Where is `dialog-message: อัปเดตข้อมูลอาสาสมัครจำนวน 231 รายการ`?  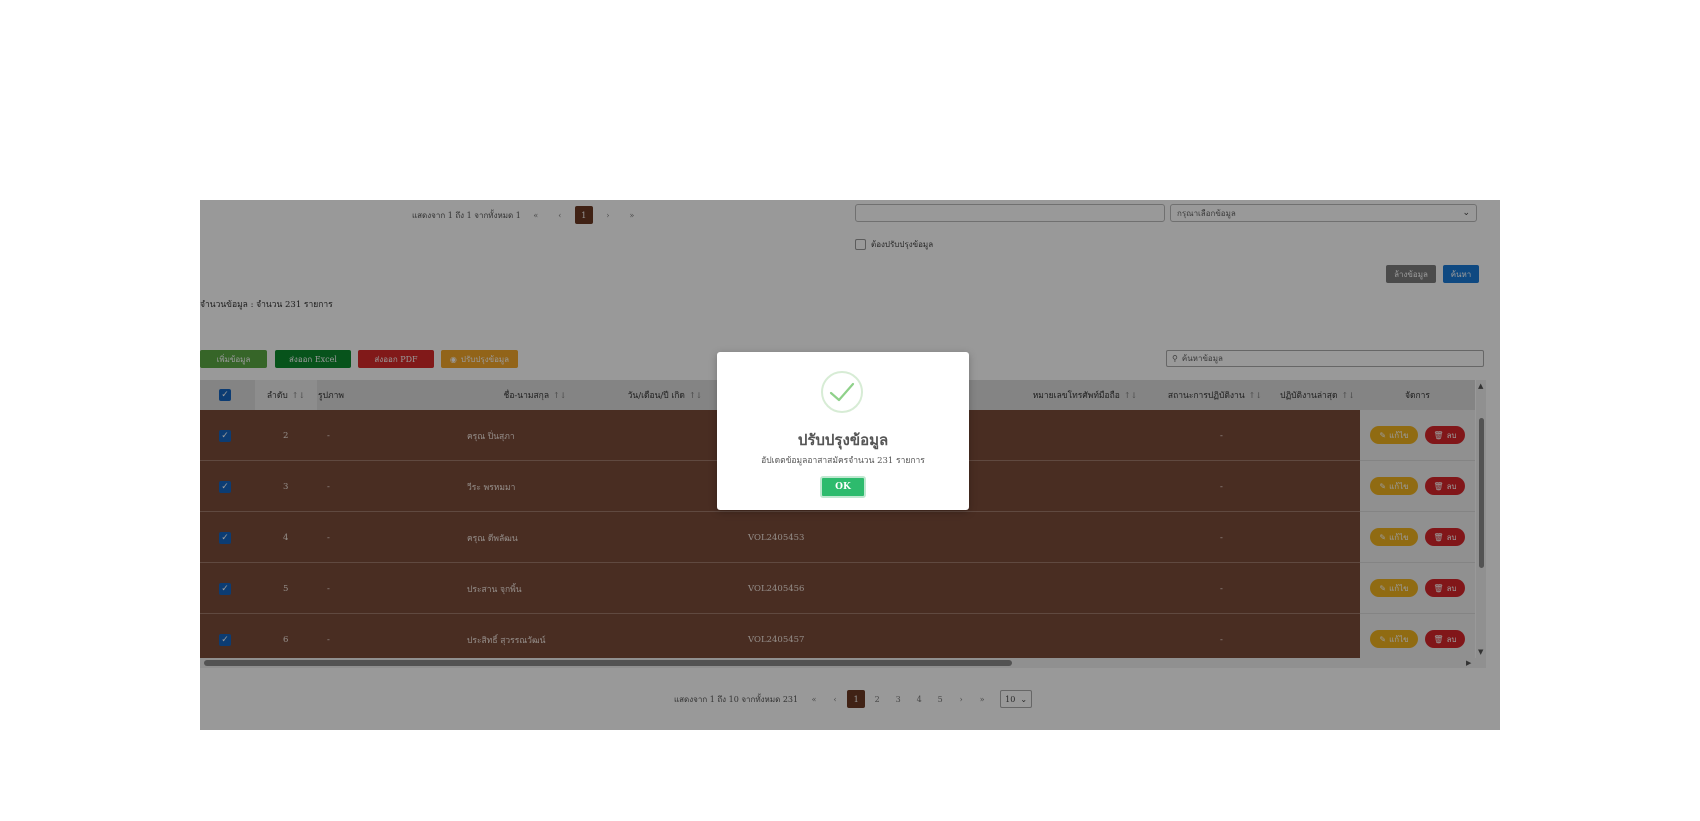 dialog-message: อัปเดตข้อมูลอาสาสมัครจำนวน 231 รายการ is located at coordinates (843, 461).